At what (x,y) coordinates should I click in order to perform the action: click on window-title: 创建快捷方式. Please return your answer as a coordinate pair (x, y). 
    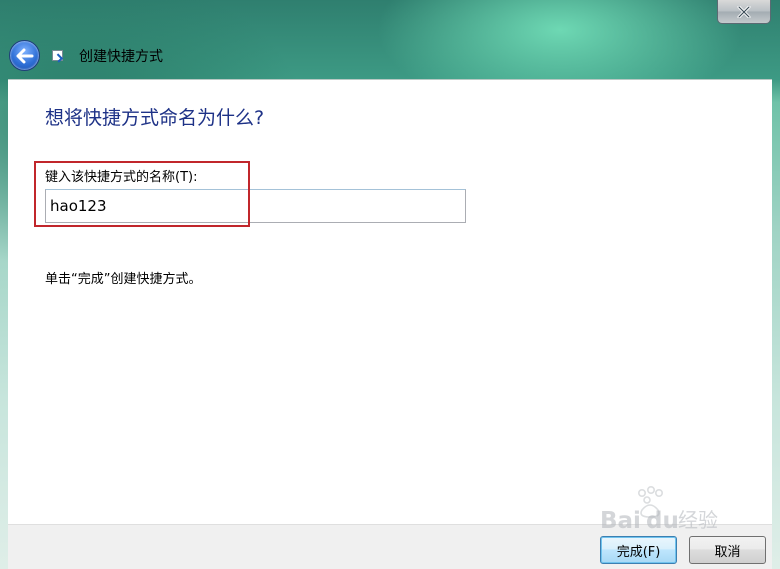
    Looking at the image, I should click on (121, 57).